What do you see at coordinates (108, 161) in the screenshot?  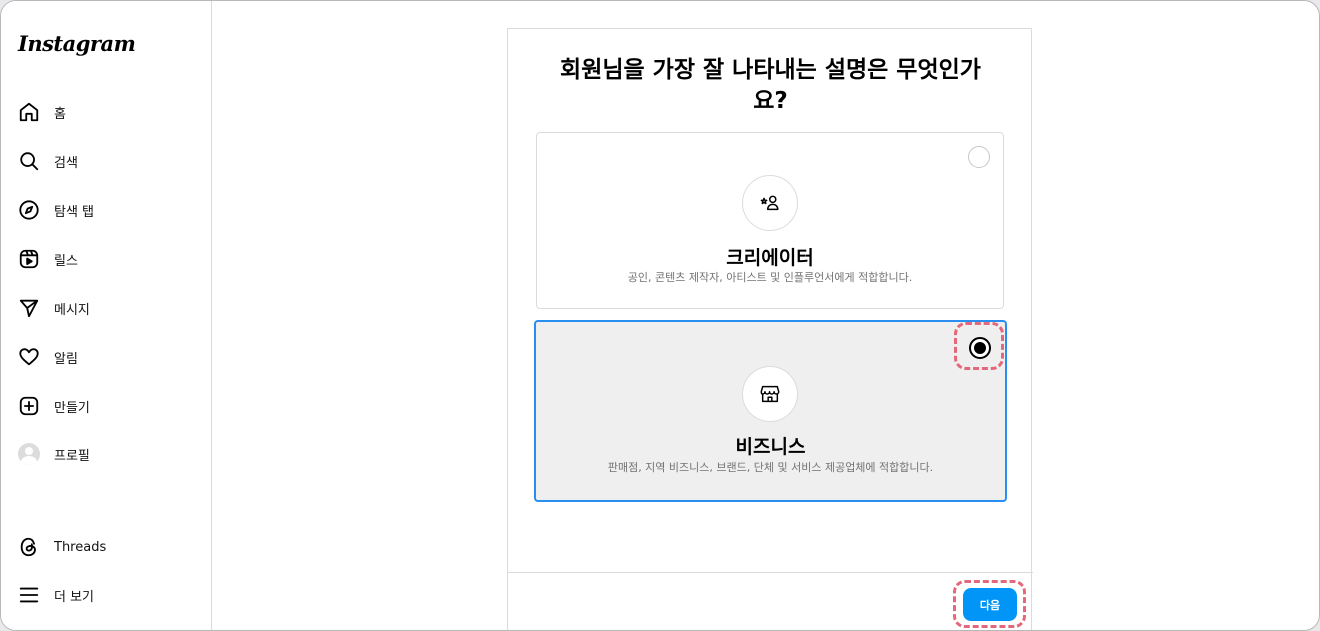 I see `sidebar-item-search: 검색` at bounding box center [108, 161].